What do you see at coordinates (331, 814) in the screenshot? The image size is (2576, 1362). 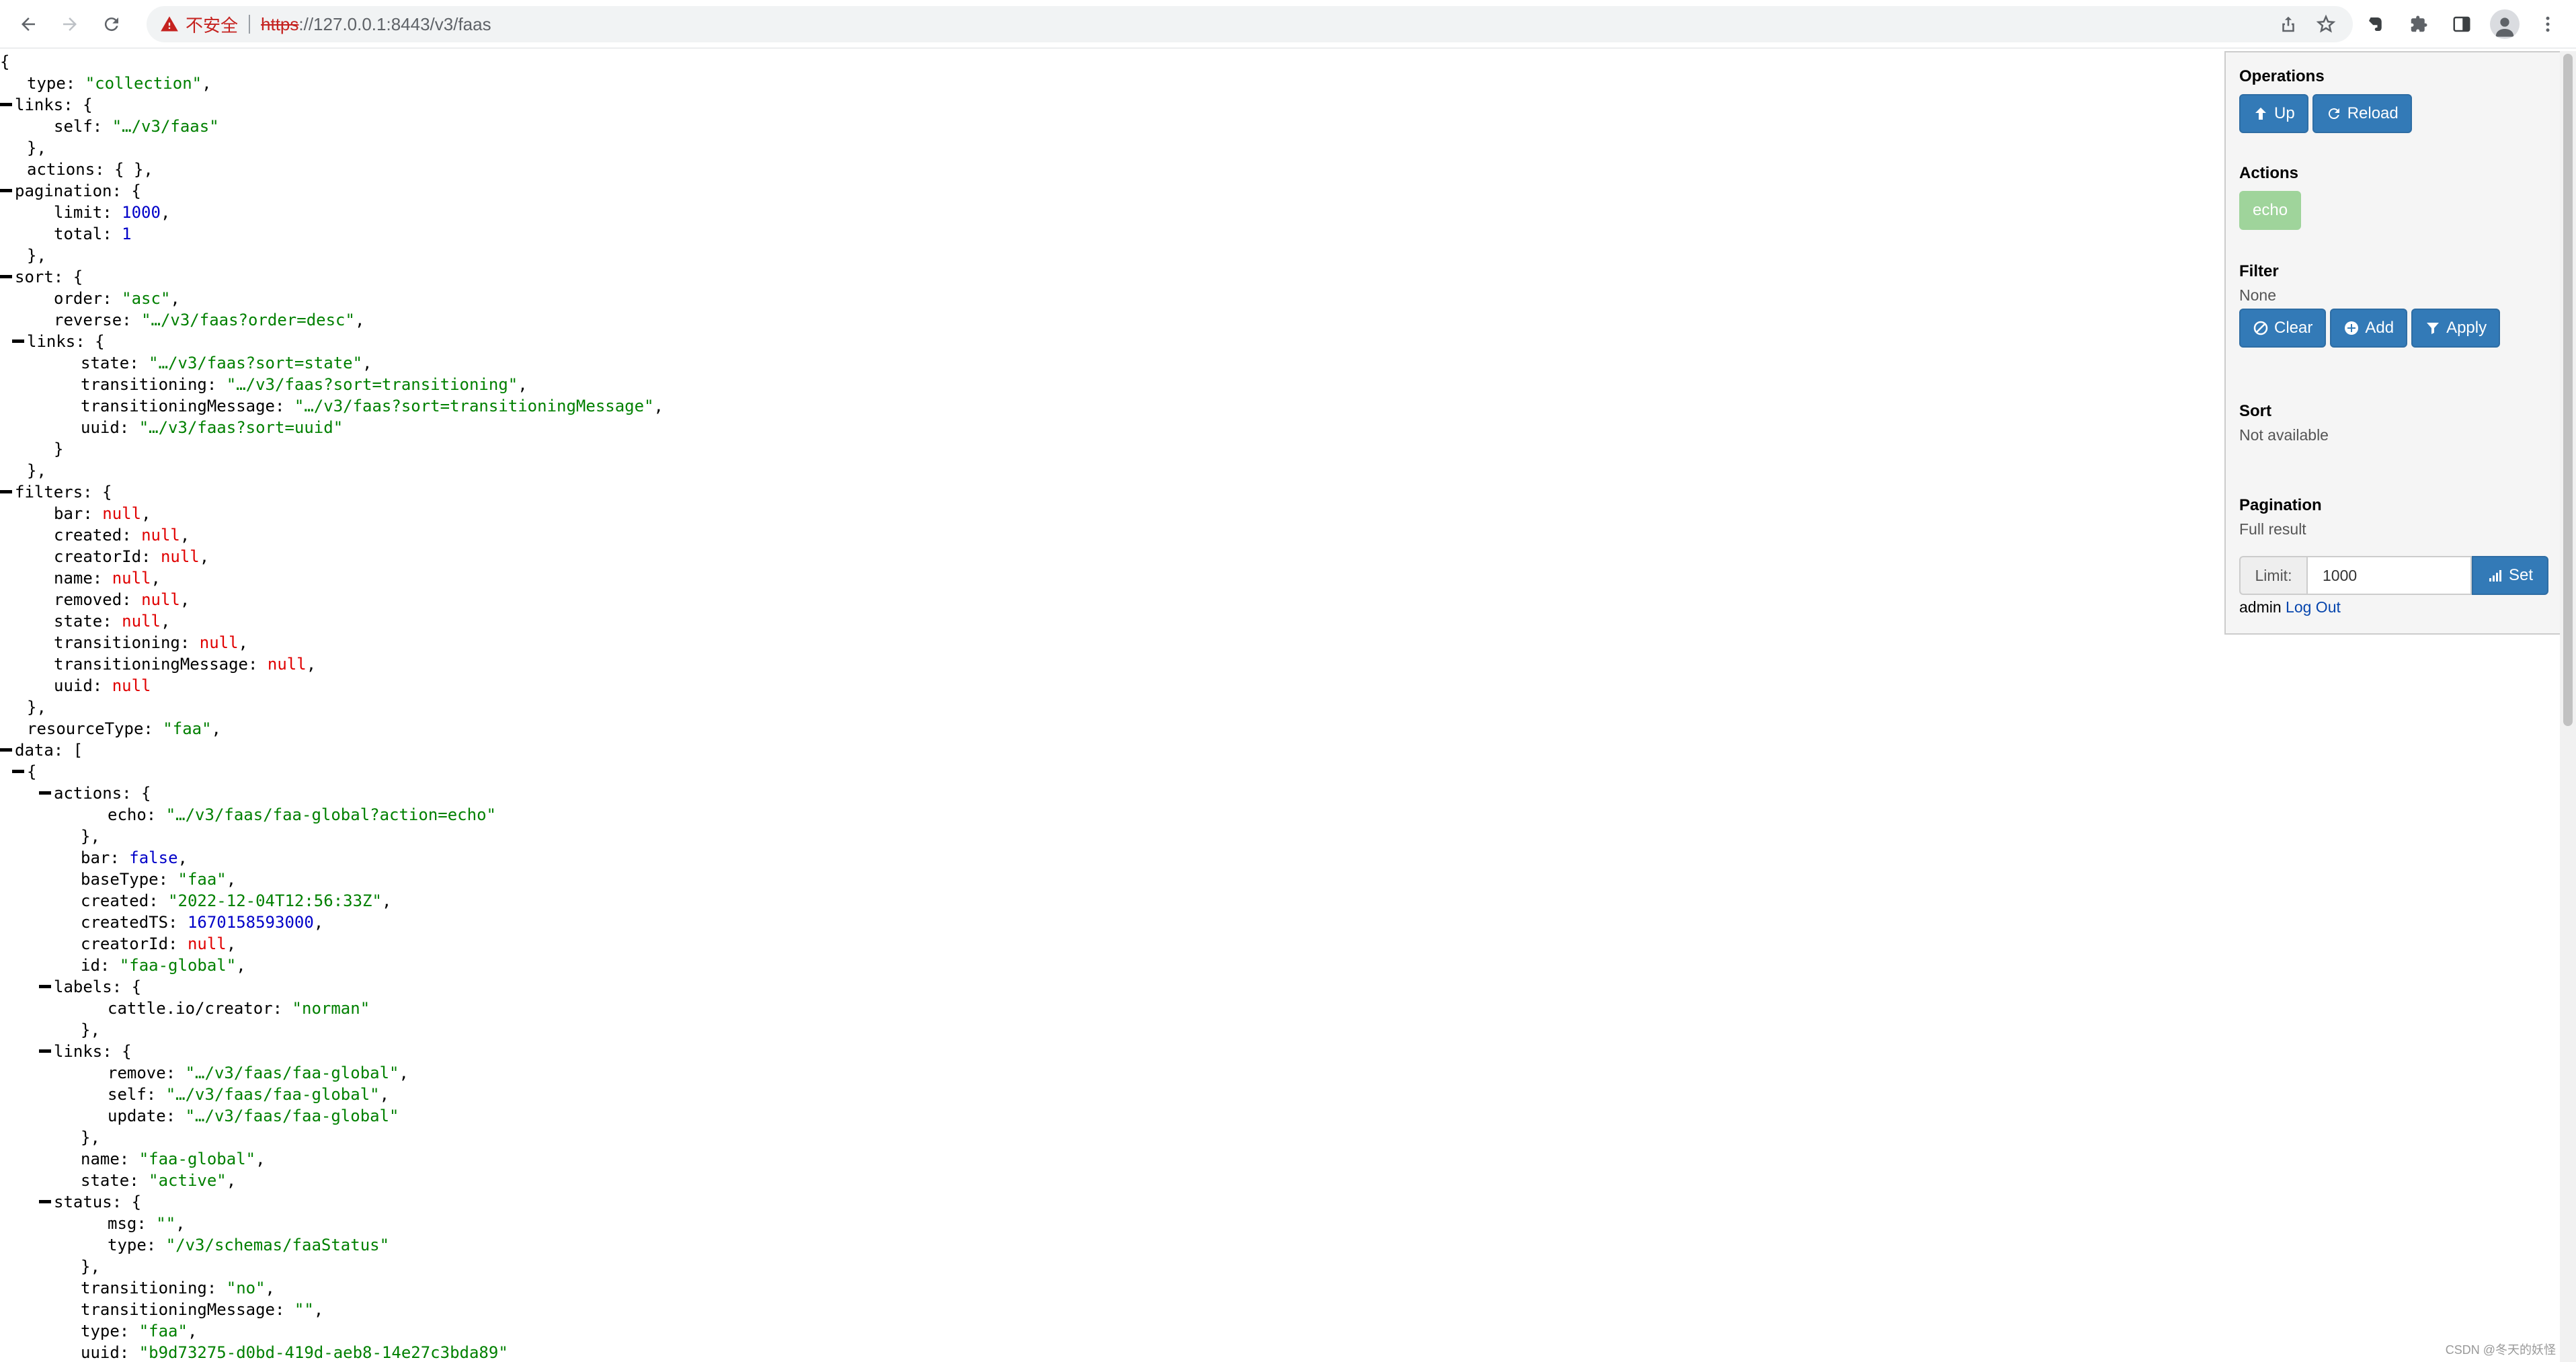 I see `json-string-value: "…/v3/faas/faa-global?action=echo"` at bounding box center [331, 814].